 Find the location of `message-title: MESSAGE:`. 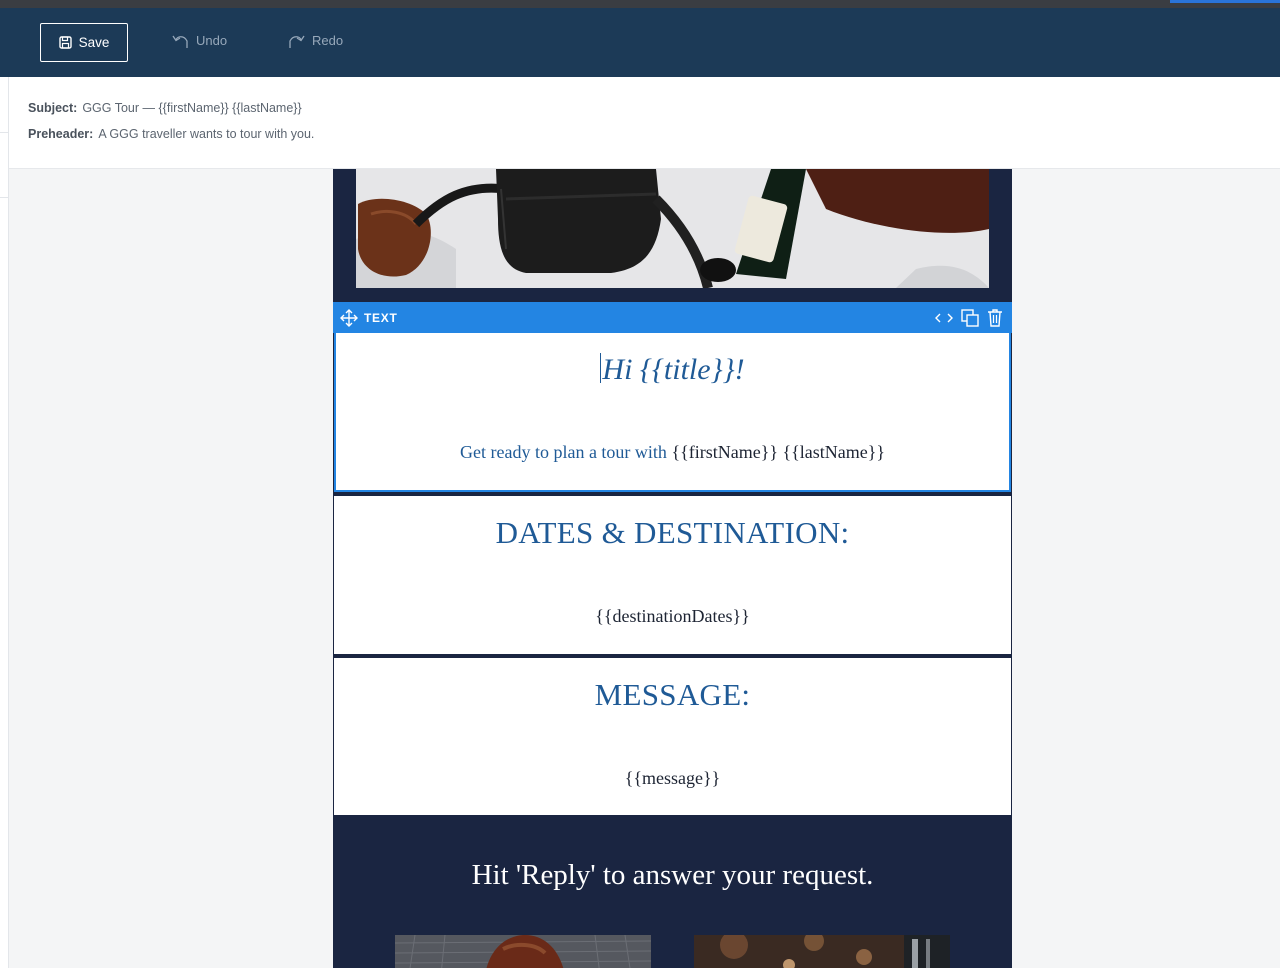

message-title: MESSAGE: is located at coordinates (672, 694).